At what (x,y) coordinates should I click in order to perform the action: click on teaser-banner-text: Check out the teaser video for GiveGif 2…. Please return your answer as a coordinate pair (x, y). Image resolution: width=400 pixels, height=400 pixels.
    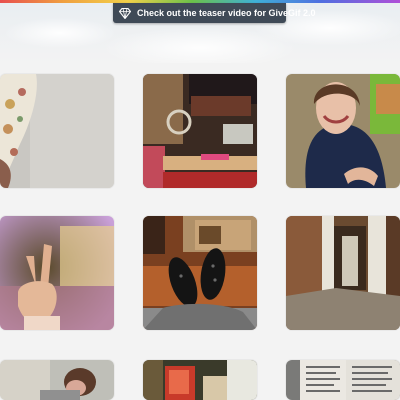
    Looking at the image, I should click on (226, 13).